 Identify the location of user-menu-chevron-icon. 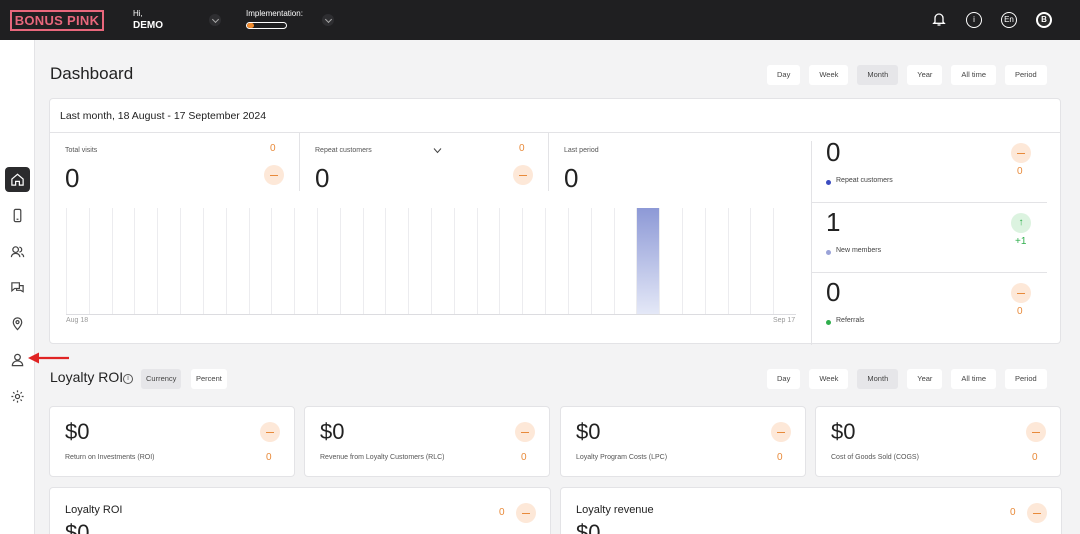
(215, 20).